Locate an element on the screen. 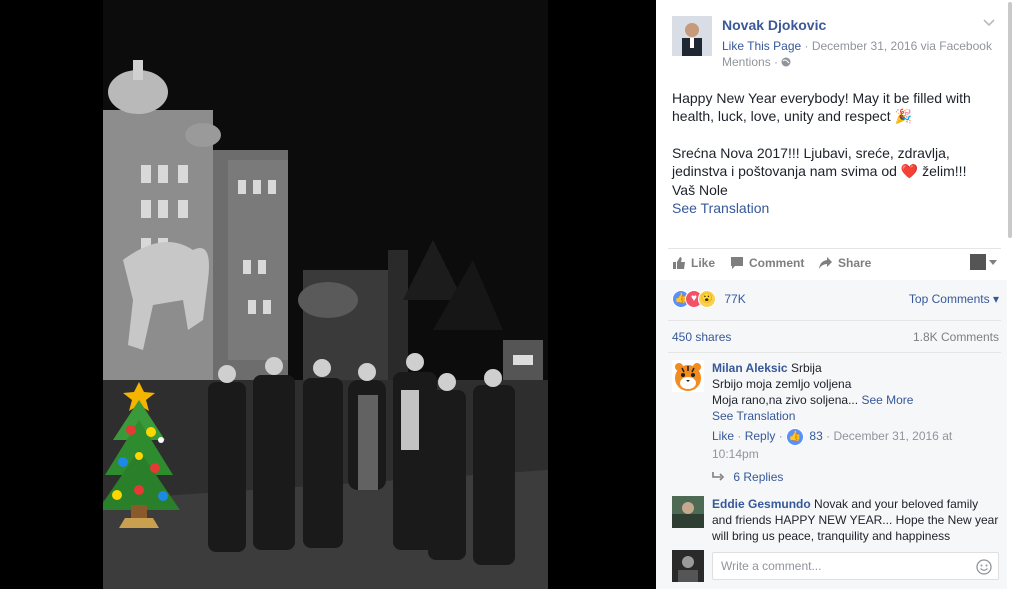 The image size is (1013, 589). top-comments-dropdown: Top Comments ▾ is located at coordinates (954, 299).